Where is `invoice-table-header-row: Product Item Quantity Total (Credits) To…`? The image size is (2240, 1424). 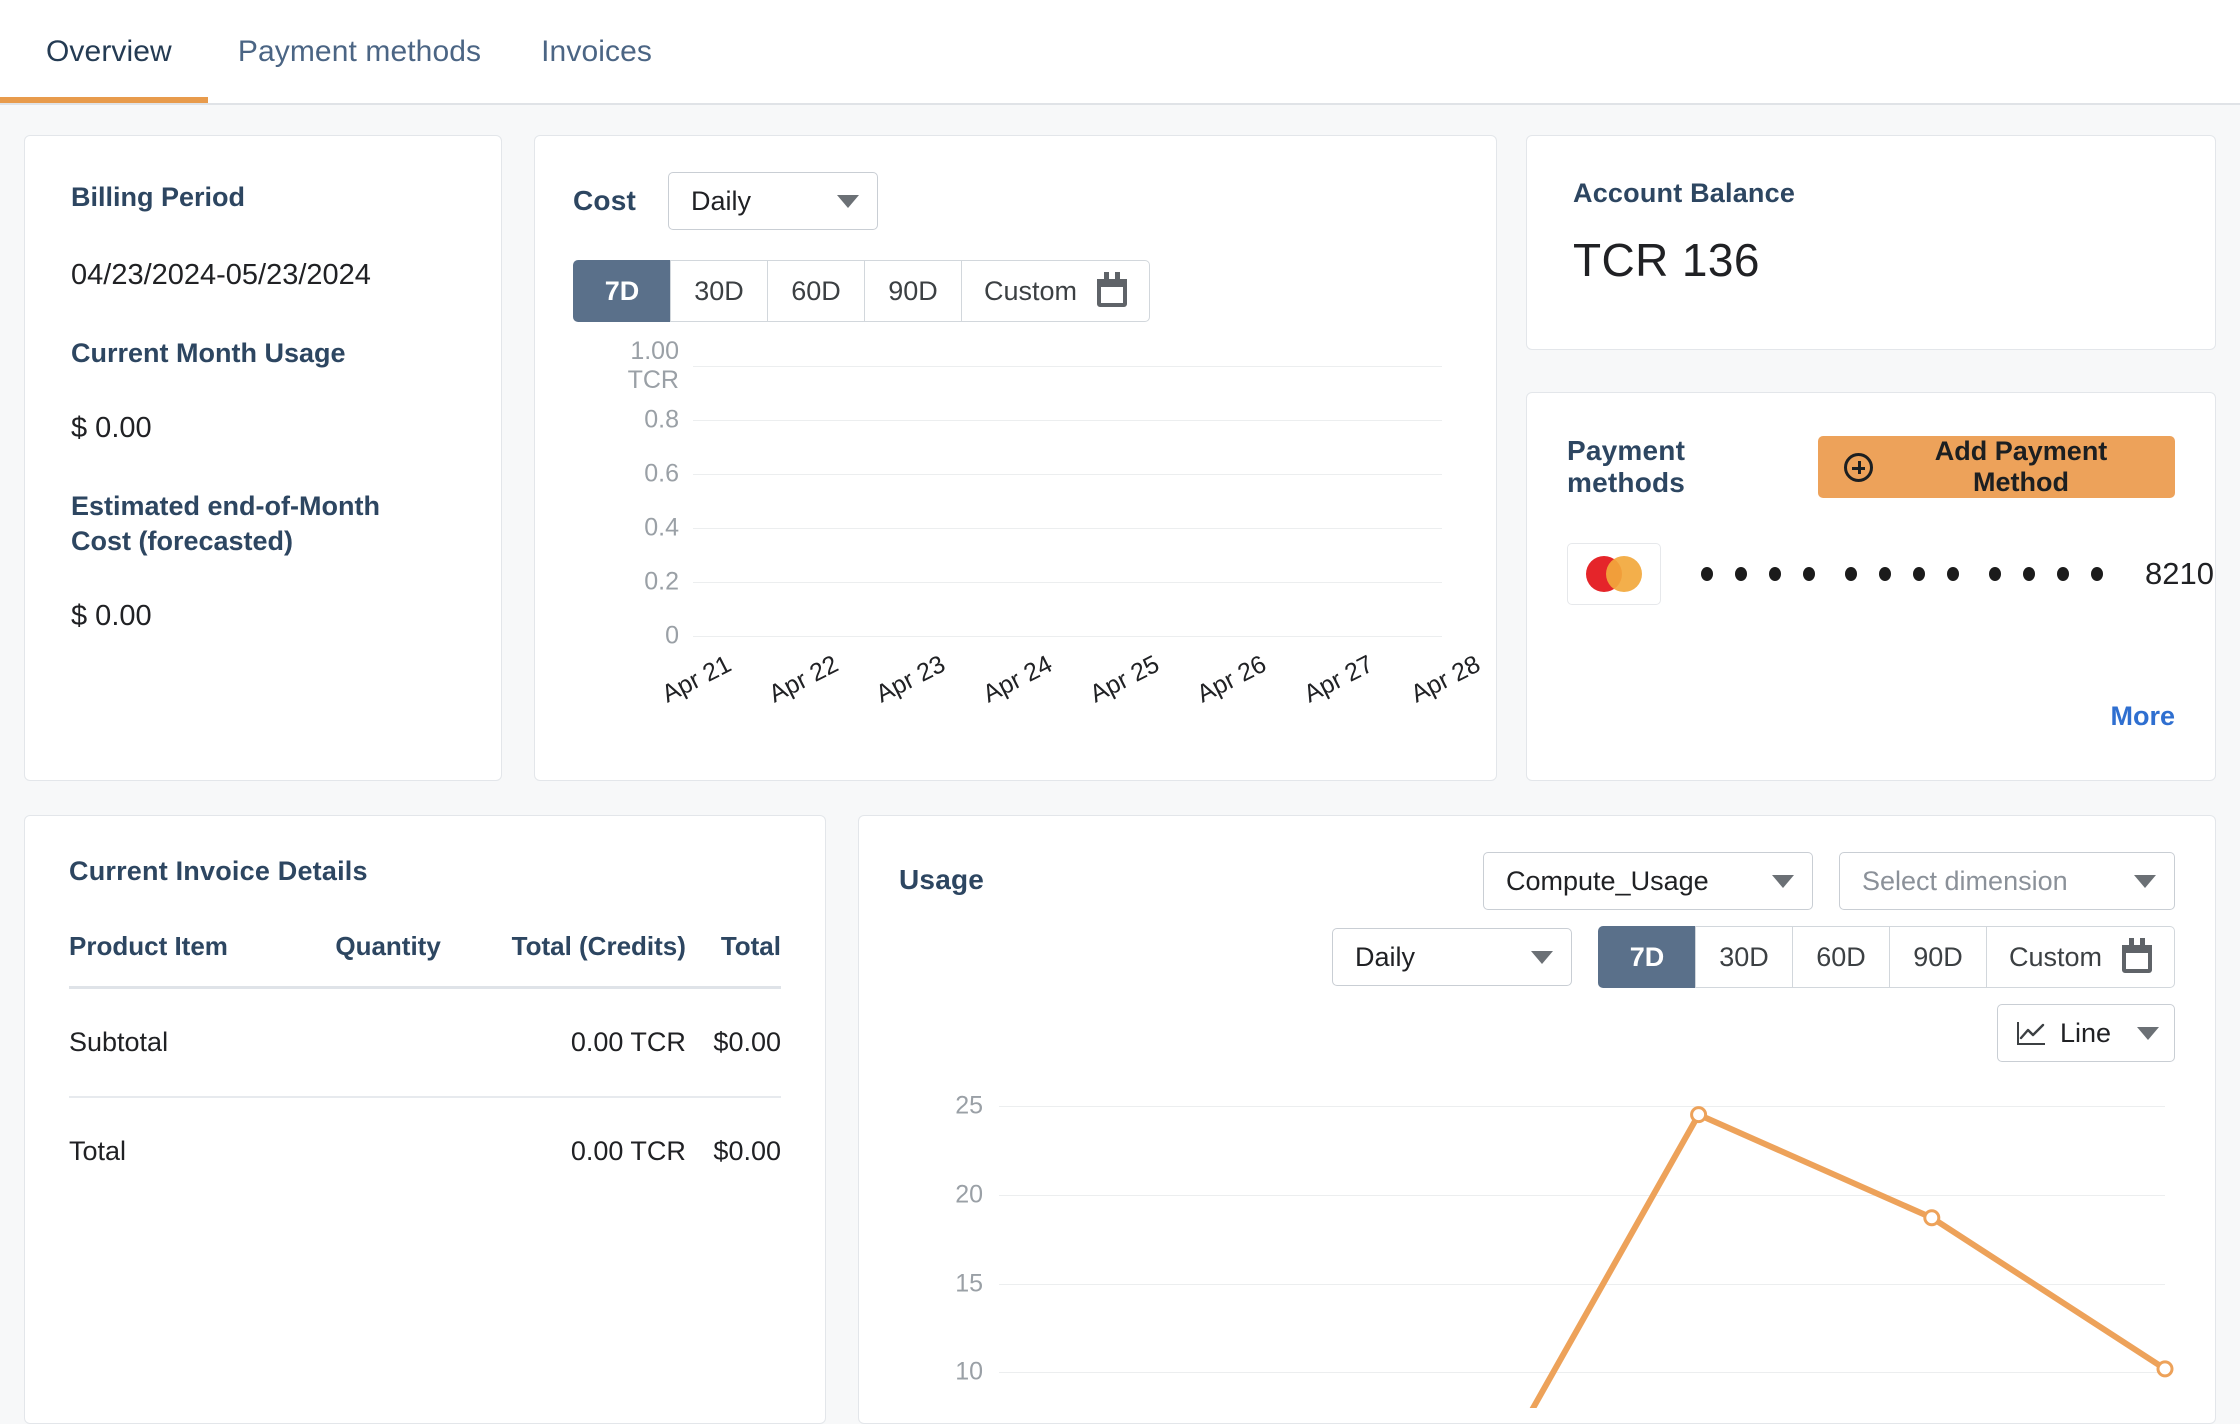 invoice-table-header-row: Product Item Quantity Total (Credits) To… is located at coordinates (425, 960).